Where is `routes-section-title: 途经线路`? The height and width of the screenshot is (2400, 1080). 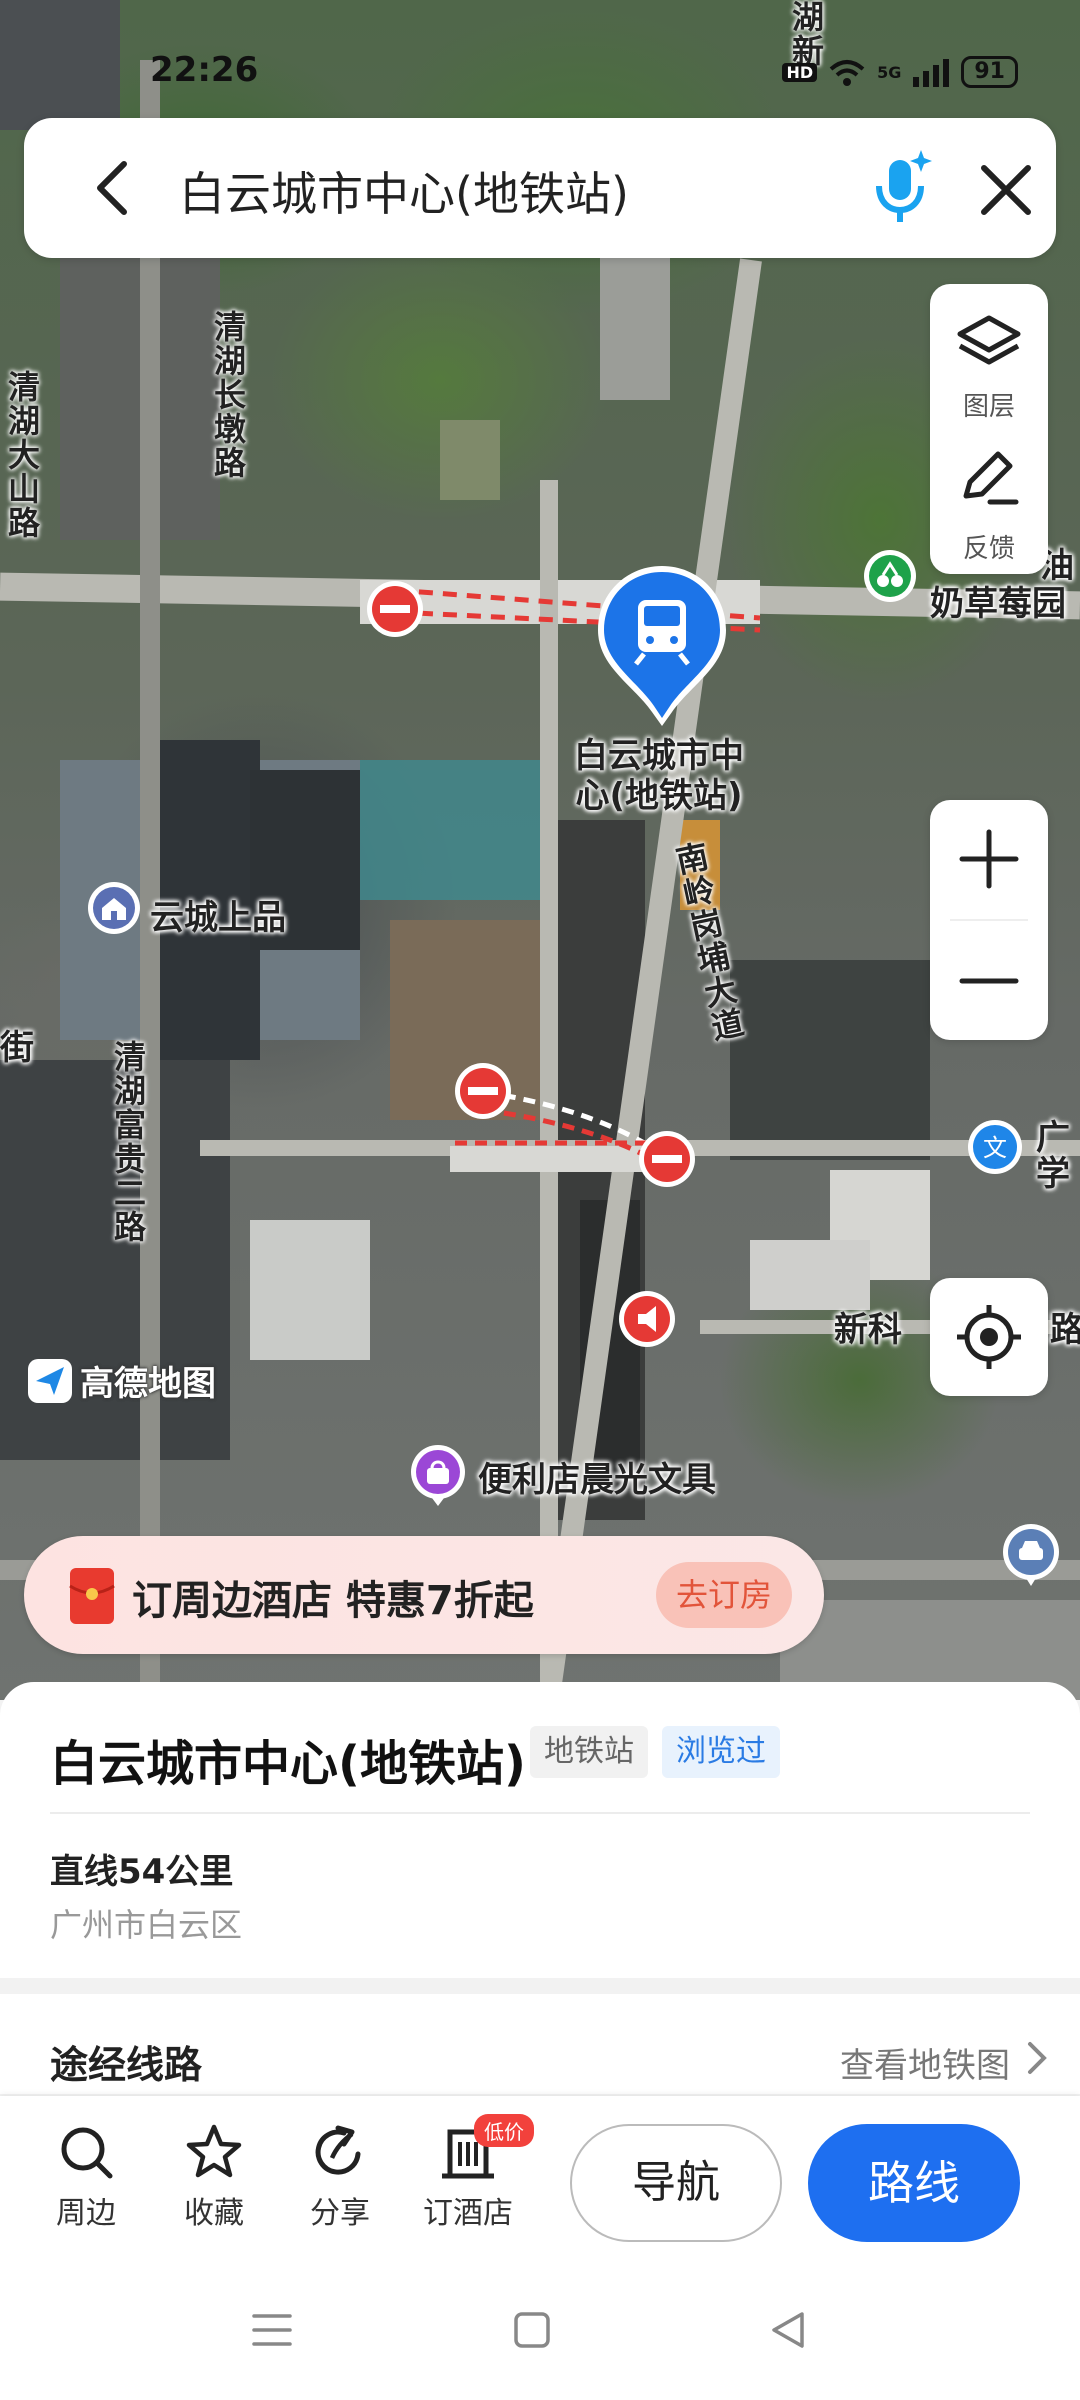 routes-section-title: 途经线路 is located at coordinates (126, 2065).